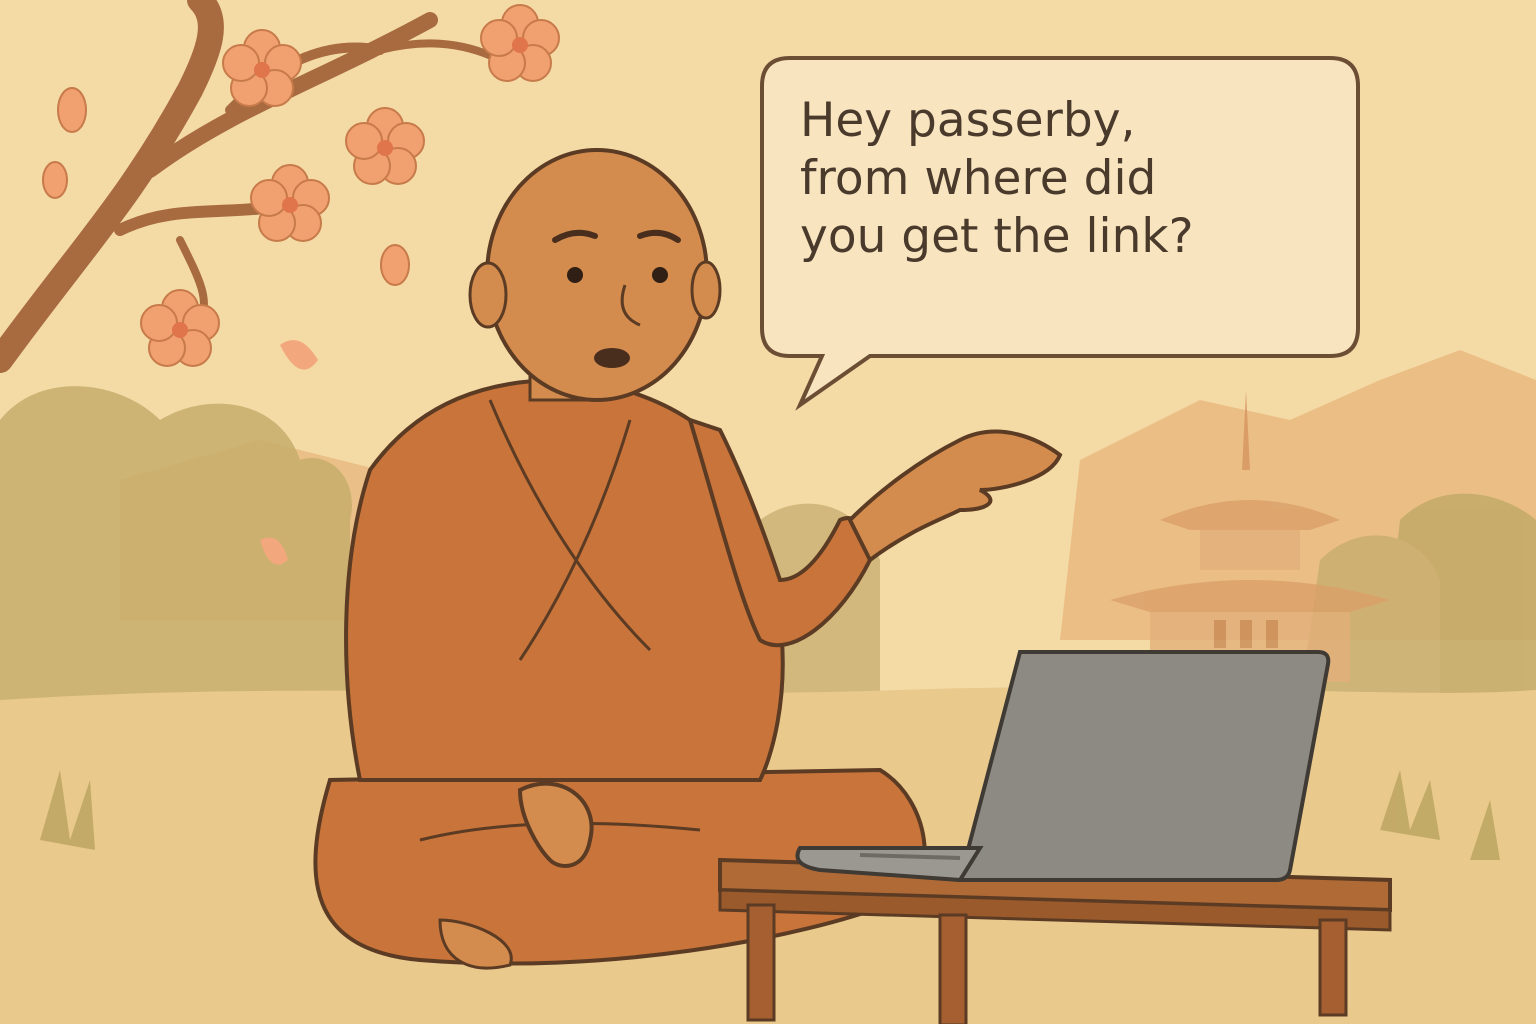  I want to click on speech-line-1: Hey passerby,, so click(968, 120).